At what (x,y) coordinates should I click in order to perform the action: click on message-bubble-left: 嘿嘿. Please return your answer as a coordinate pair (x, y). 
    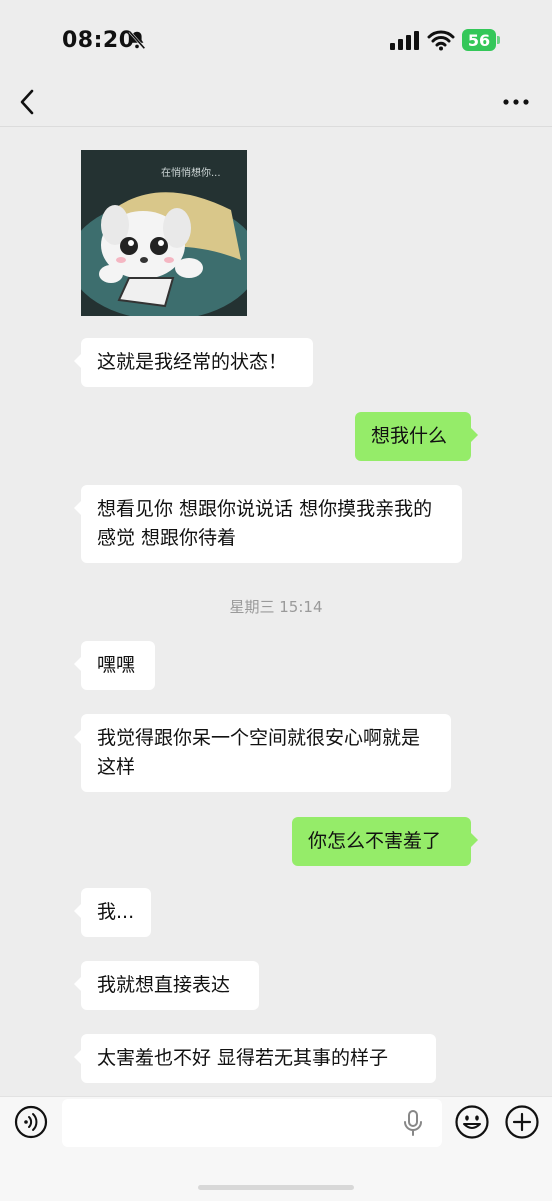
    Looking at the image, I should click on (114, 665).